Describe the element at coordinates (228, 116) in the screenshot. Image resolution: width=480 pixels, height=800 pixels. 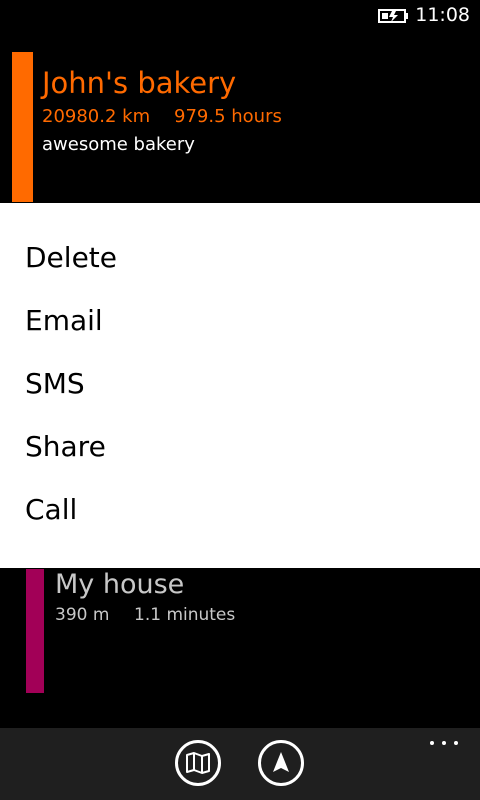
I see `location-duration: 979.5 hours` at that location.